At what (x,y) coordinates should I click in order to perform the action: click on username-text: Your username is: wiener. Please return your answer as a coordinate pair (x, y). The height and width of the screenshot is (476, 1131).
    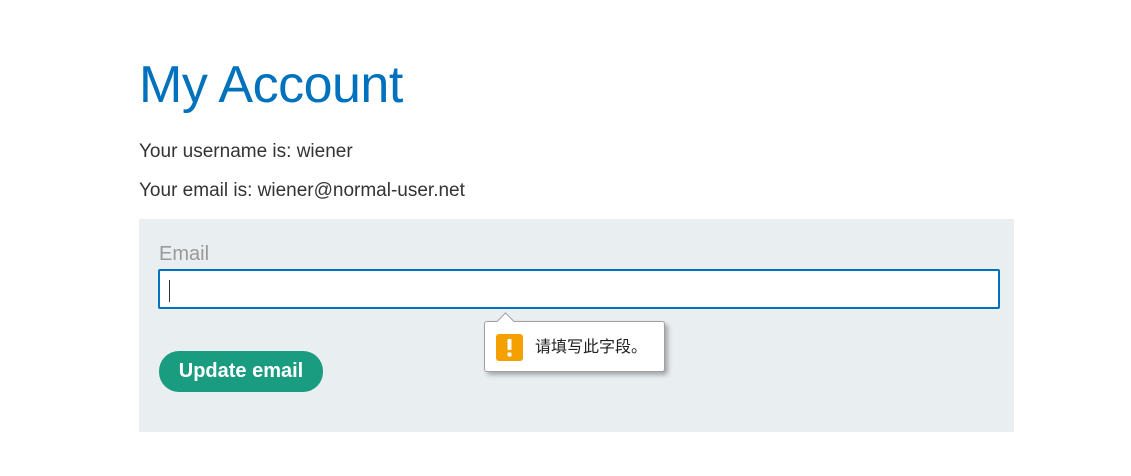
    Looking at the image, I should click on (246, 151).